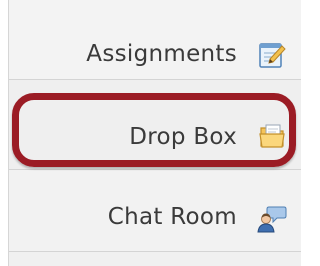  What do you see at coordinates (161, 54) in the screenshot?
I see `menu-item-label: Assignments` at bounding box center [161, 54].